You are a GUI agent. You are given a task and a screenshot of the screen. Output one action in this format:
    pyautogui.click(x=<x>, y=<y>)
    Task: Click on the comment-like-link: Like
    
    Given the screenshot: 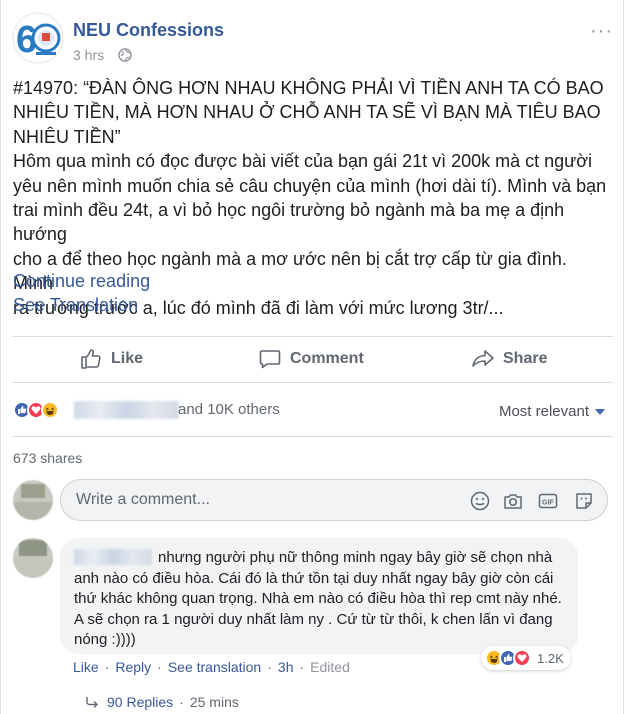 What is the action you would take?
    pyautogui.click(x=86, y=667)
    